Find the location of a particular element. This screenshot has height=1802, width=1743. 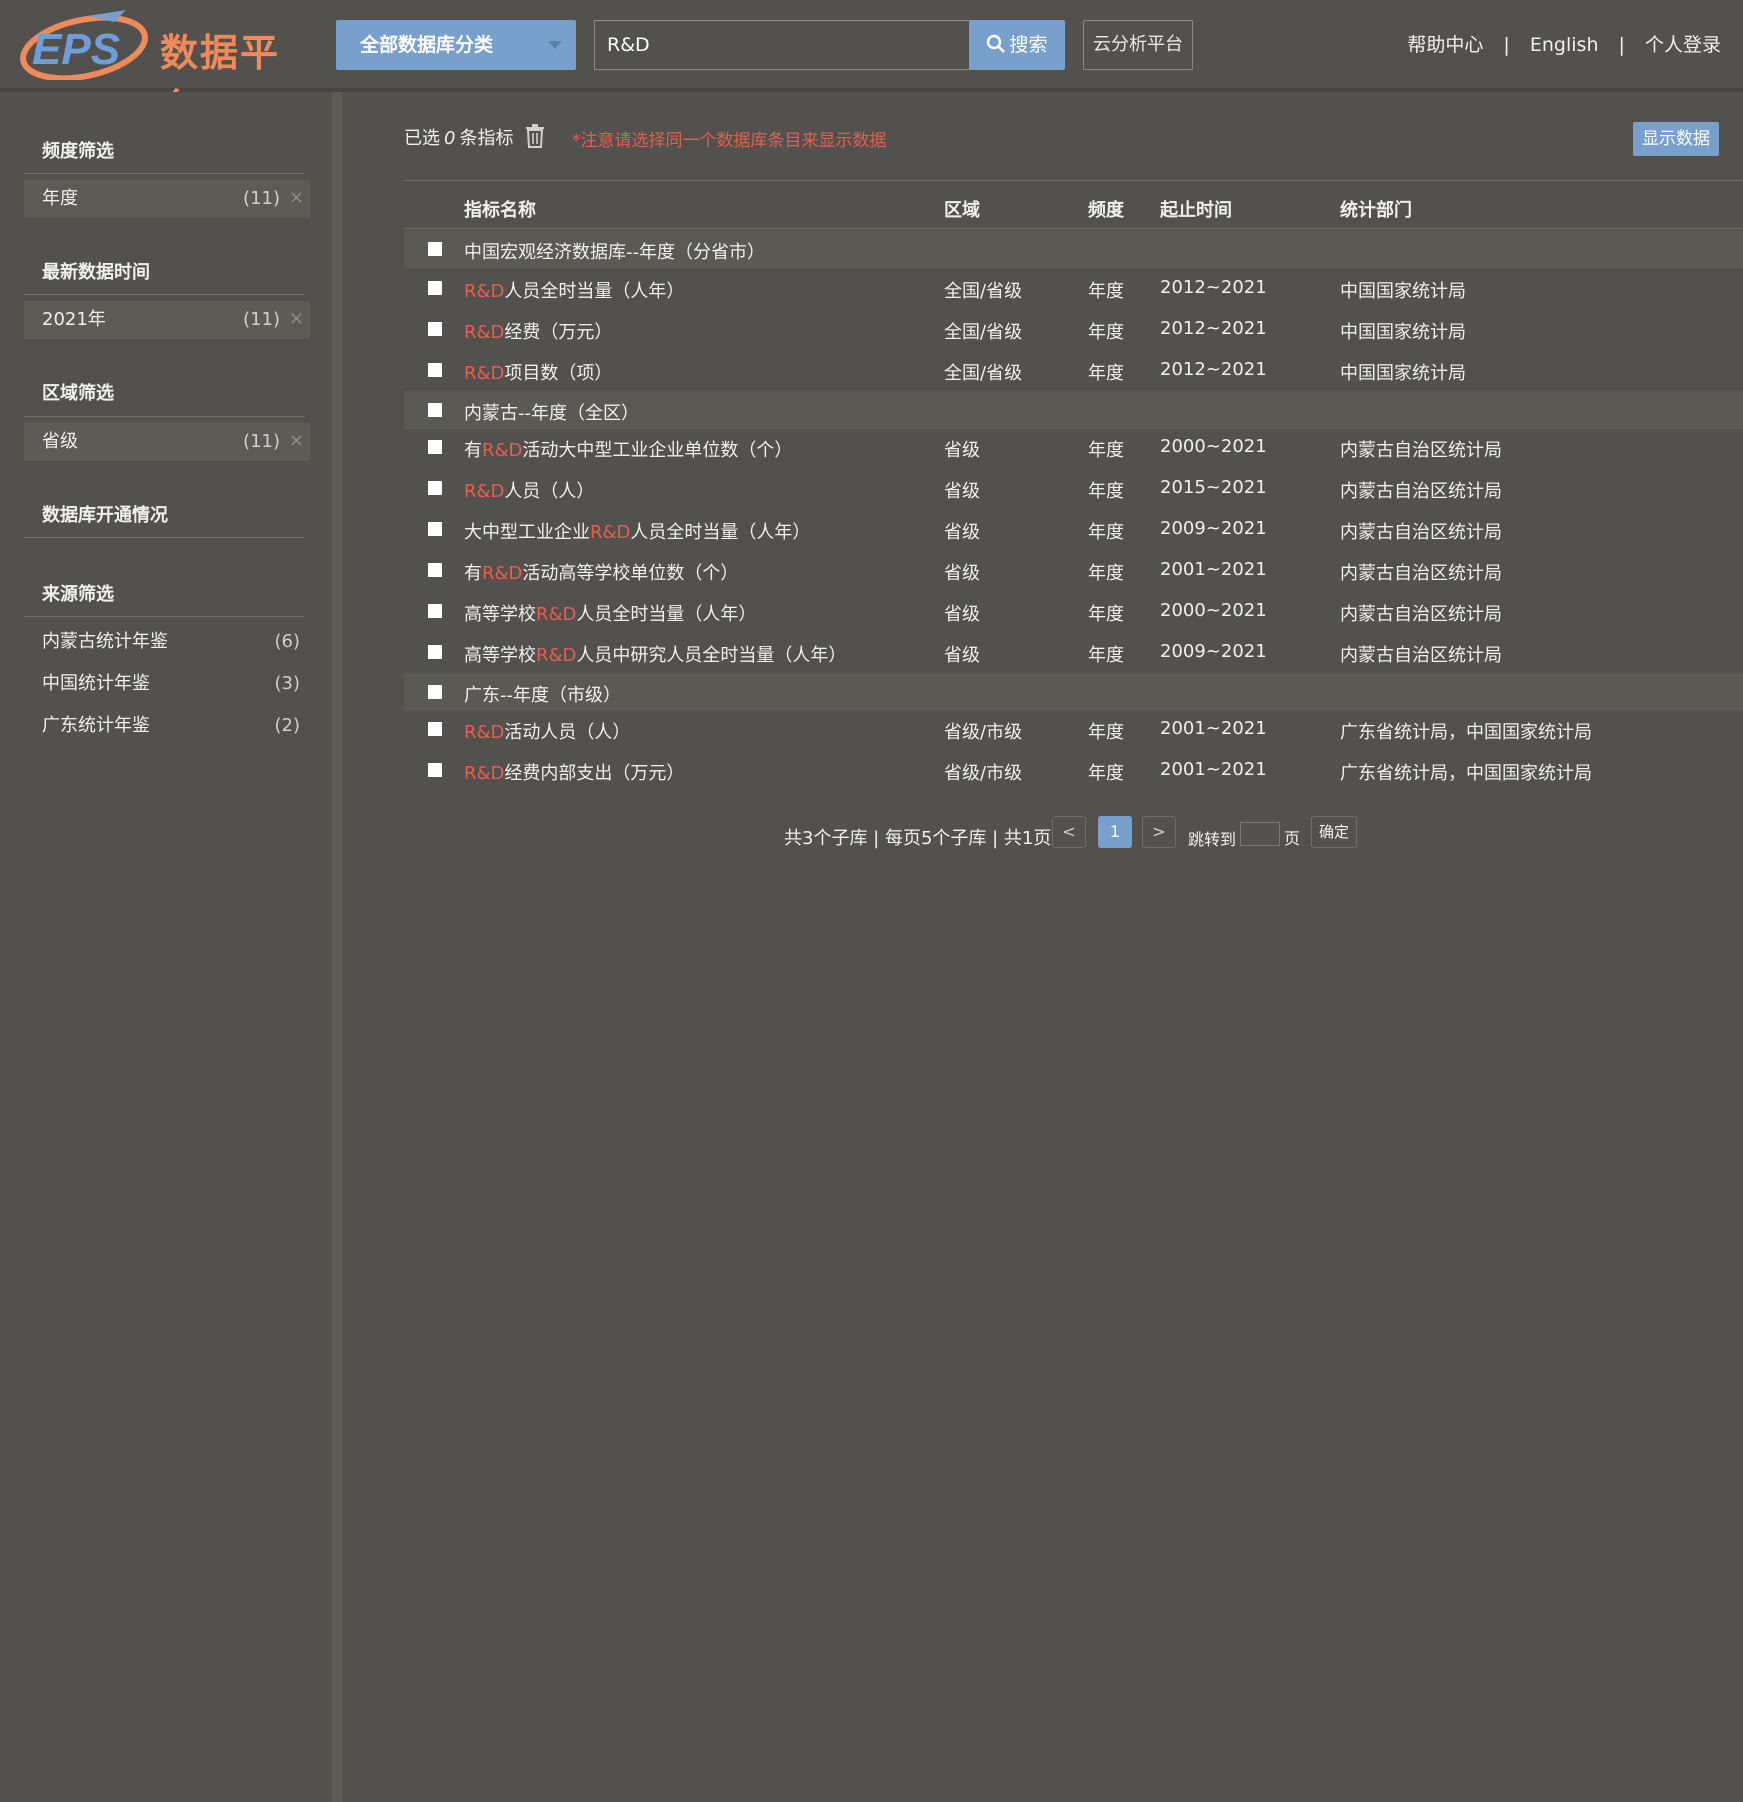

indicator-name: R&D活动人员（人） is located at coordinates (547, 731).